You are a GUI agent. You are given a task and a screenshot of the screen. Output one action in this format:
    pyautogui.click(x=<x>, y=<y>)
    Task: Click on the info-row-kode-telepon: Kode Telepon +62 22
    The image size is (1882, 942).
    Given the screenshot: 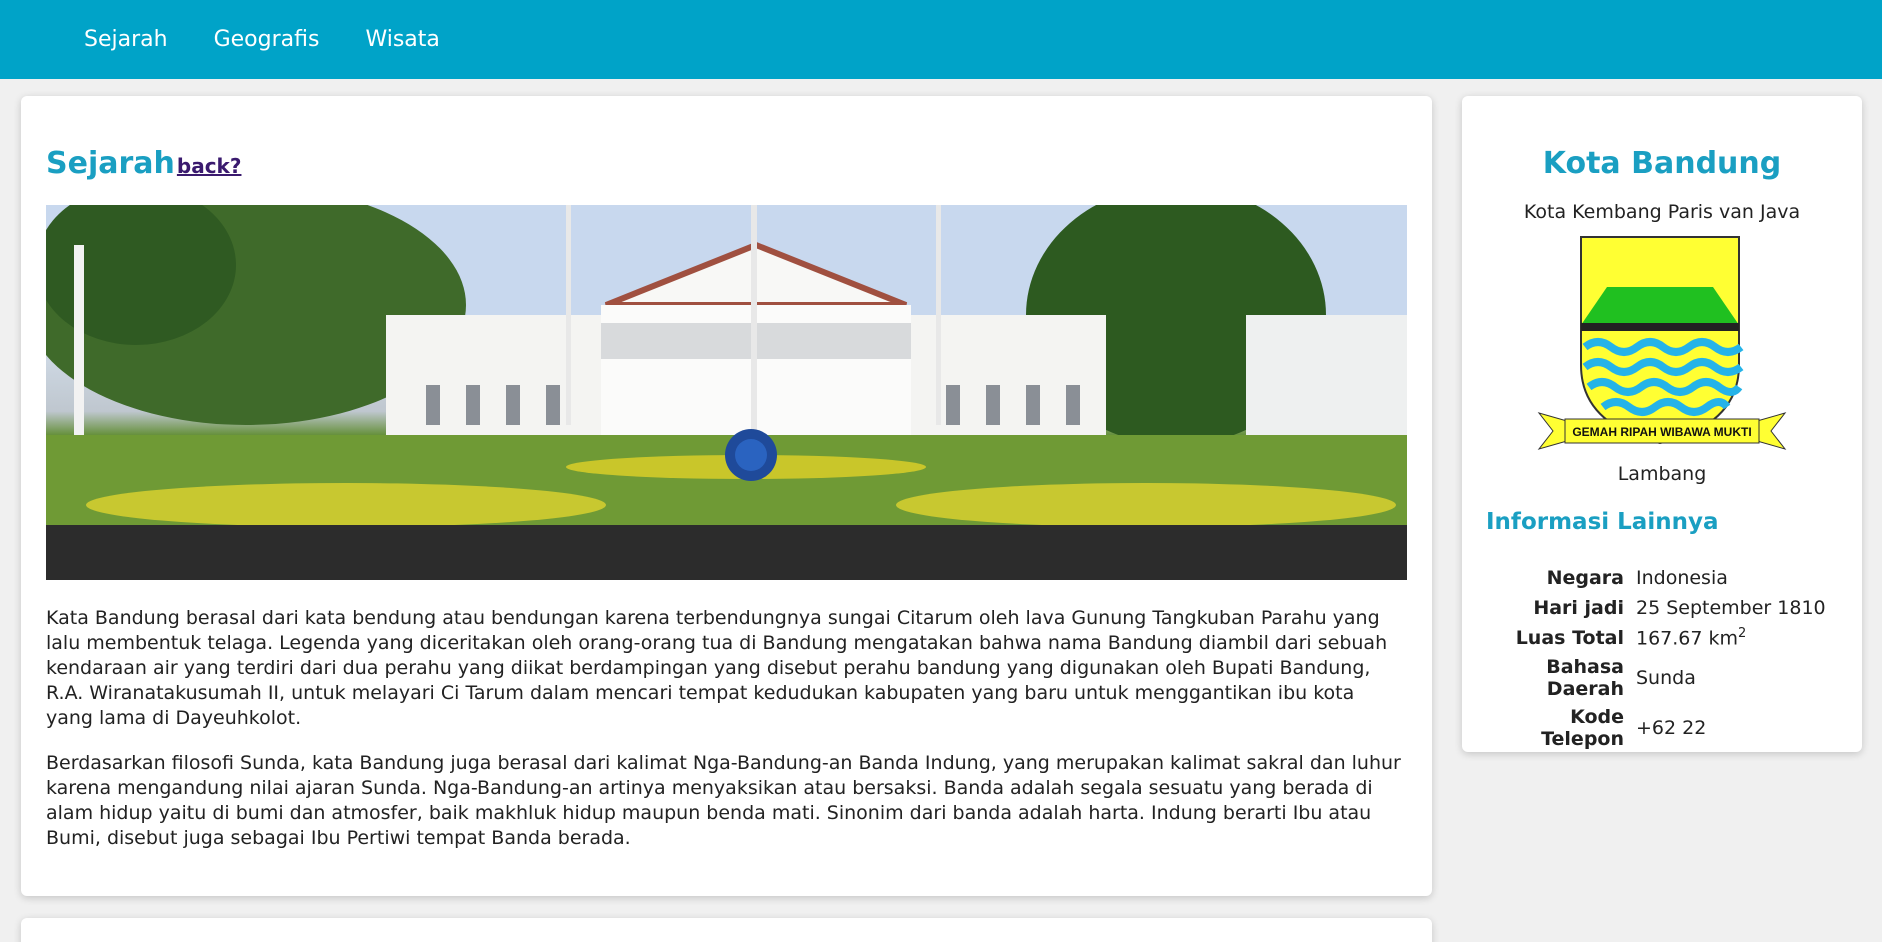 What is the action you would take?
    pyautogui.click(x=1656, y=728)
    